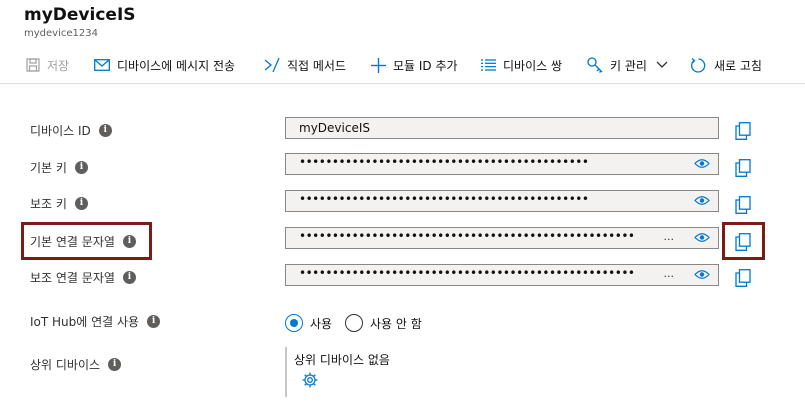 Image resolution: width=805 pixels, height=416 pixels. What do you see at coordinates (342, 360) in the screenshot?
I see `parent-device-value: 상위 디바이스 없음` at bounding box center [342, 360].